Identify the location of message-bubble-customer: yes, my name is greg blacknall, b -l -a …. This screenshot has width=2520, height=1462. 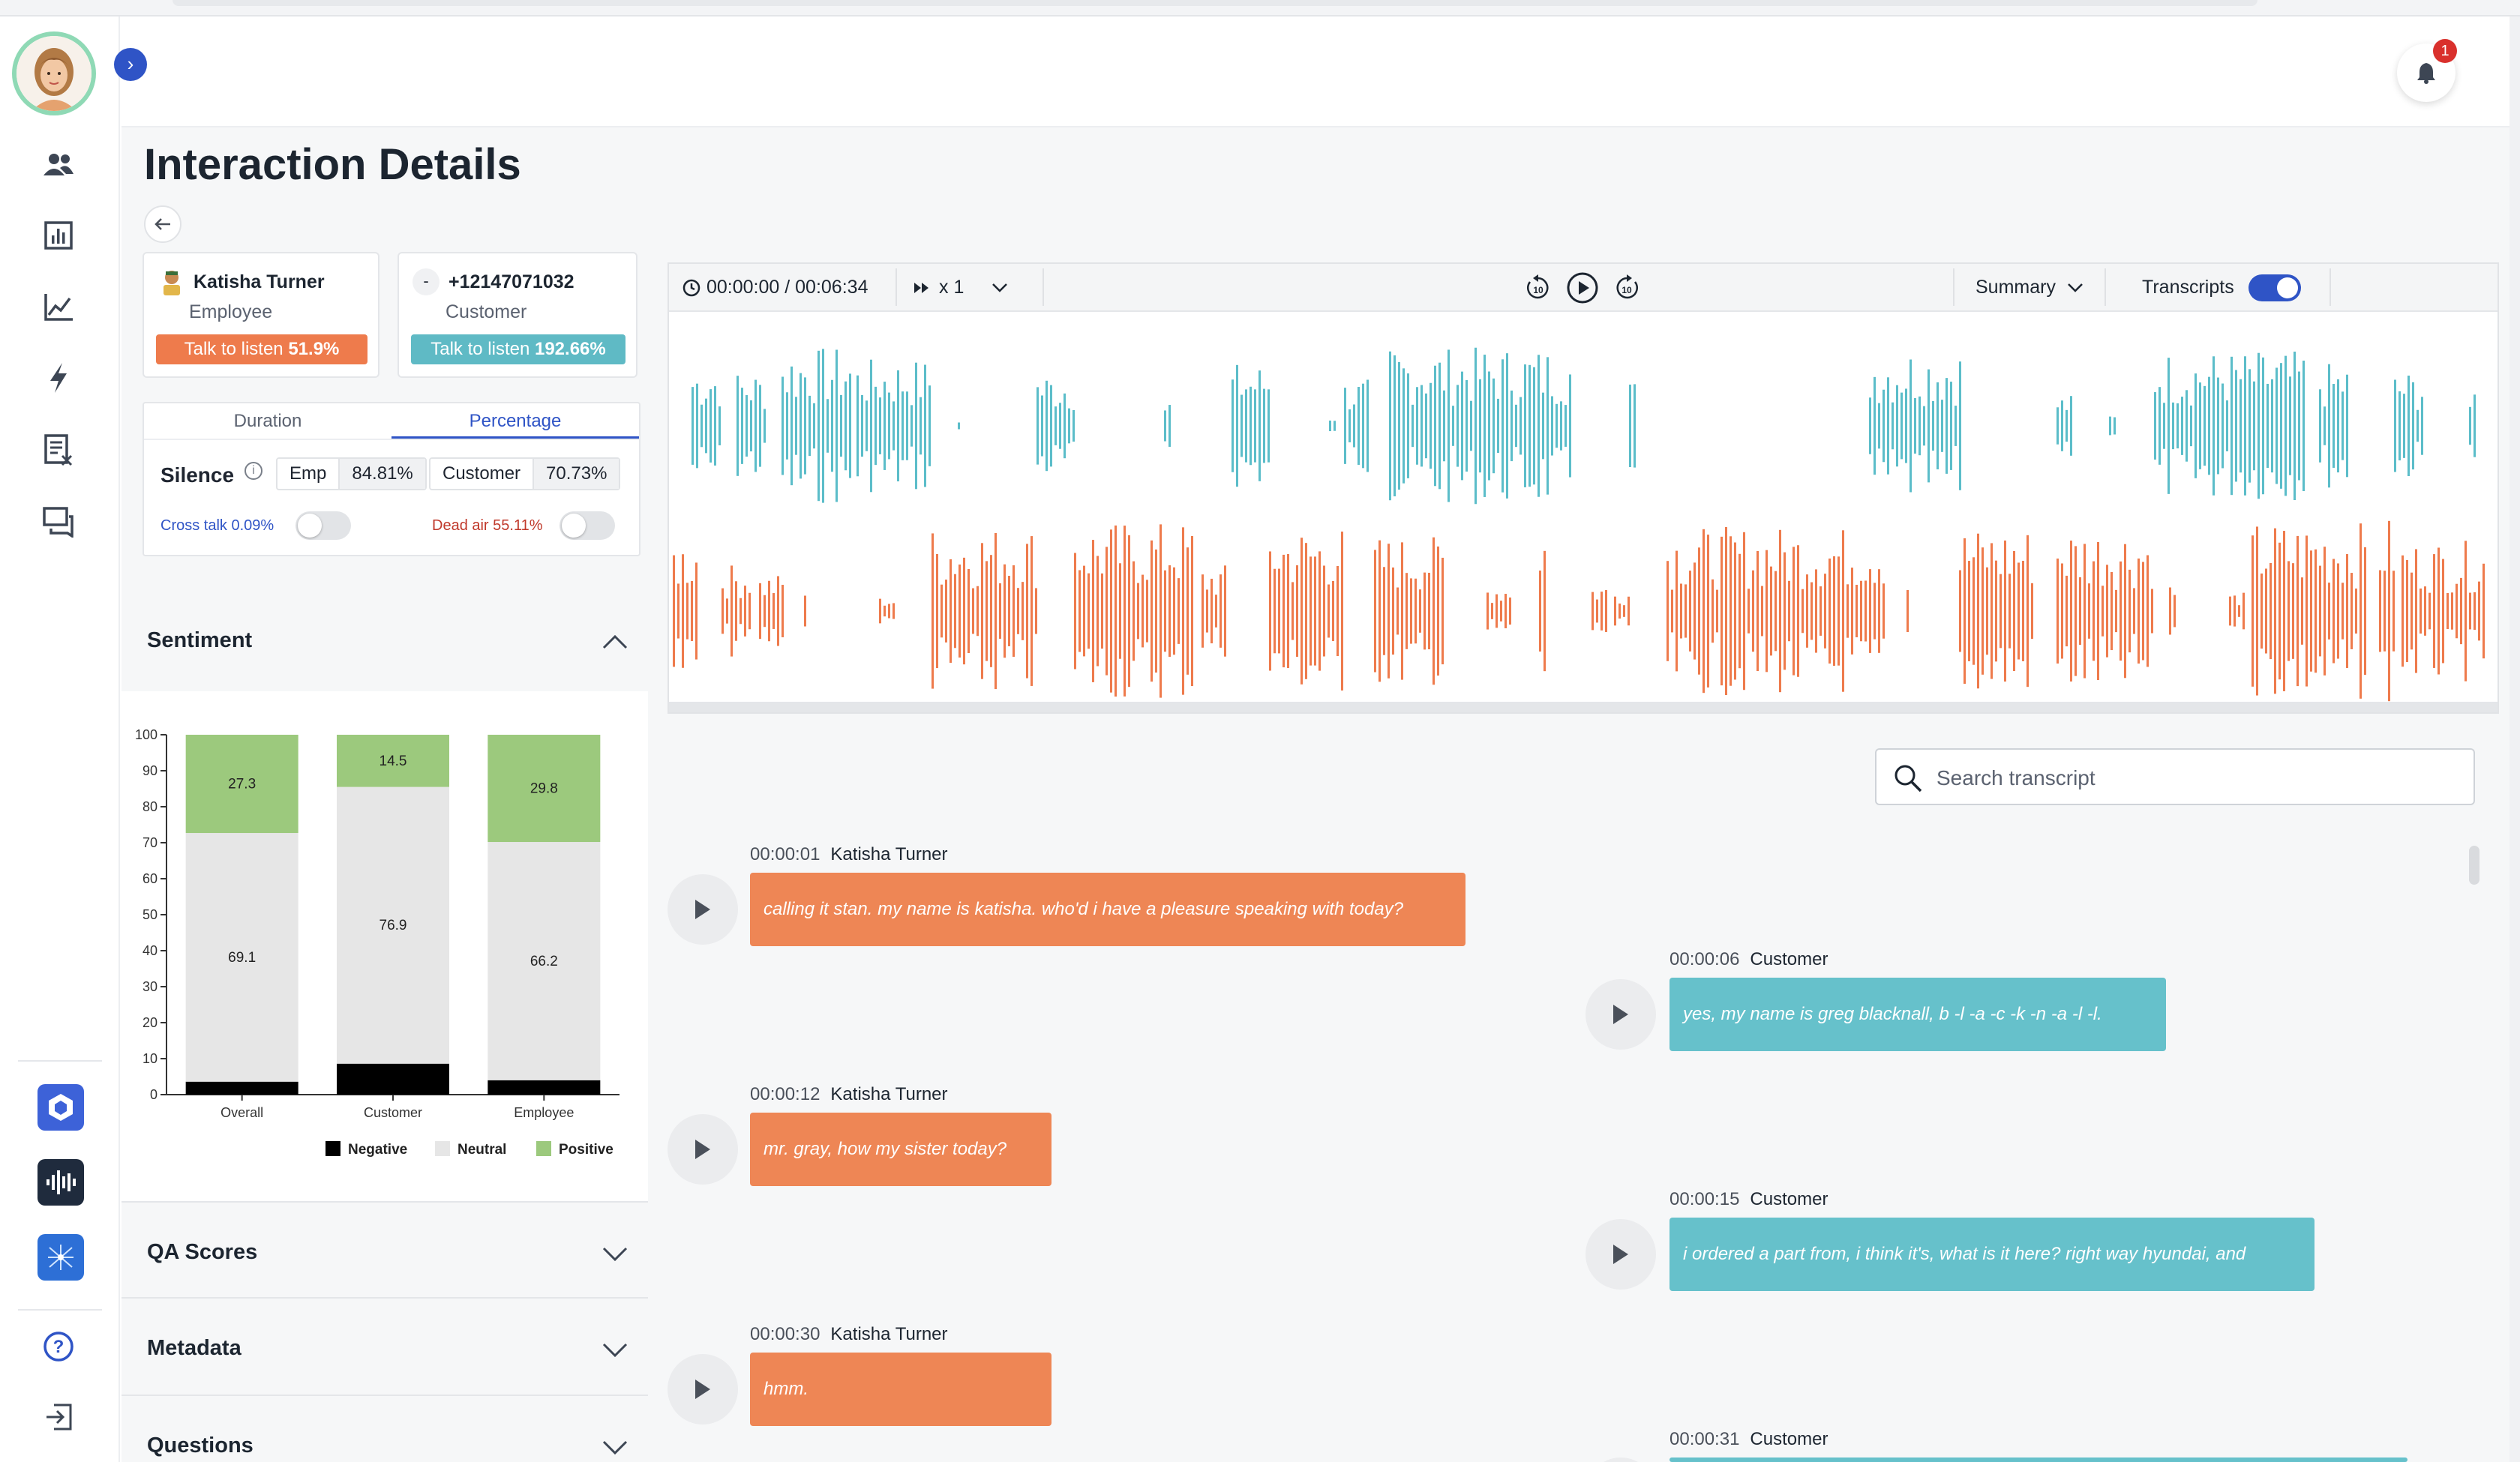
(1918, 1015).